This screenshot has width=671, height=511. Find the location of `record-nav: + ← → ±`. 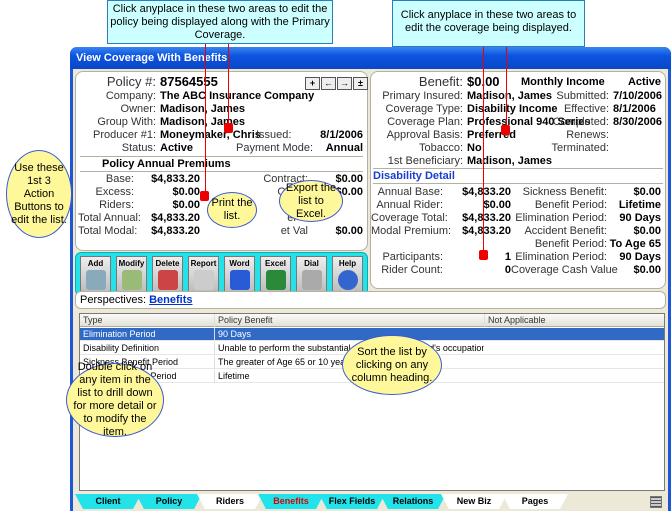

record-nav: + ← → ± is located at coordinates (336, 83).